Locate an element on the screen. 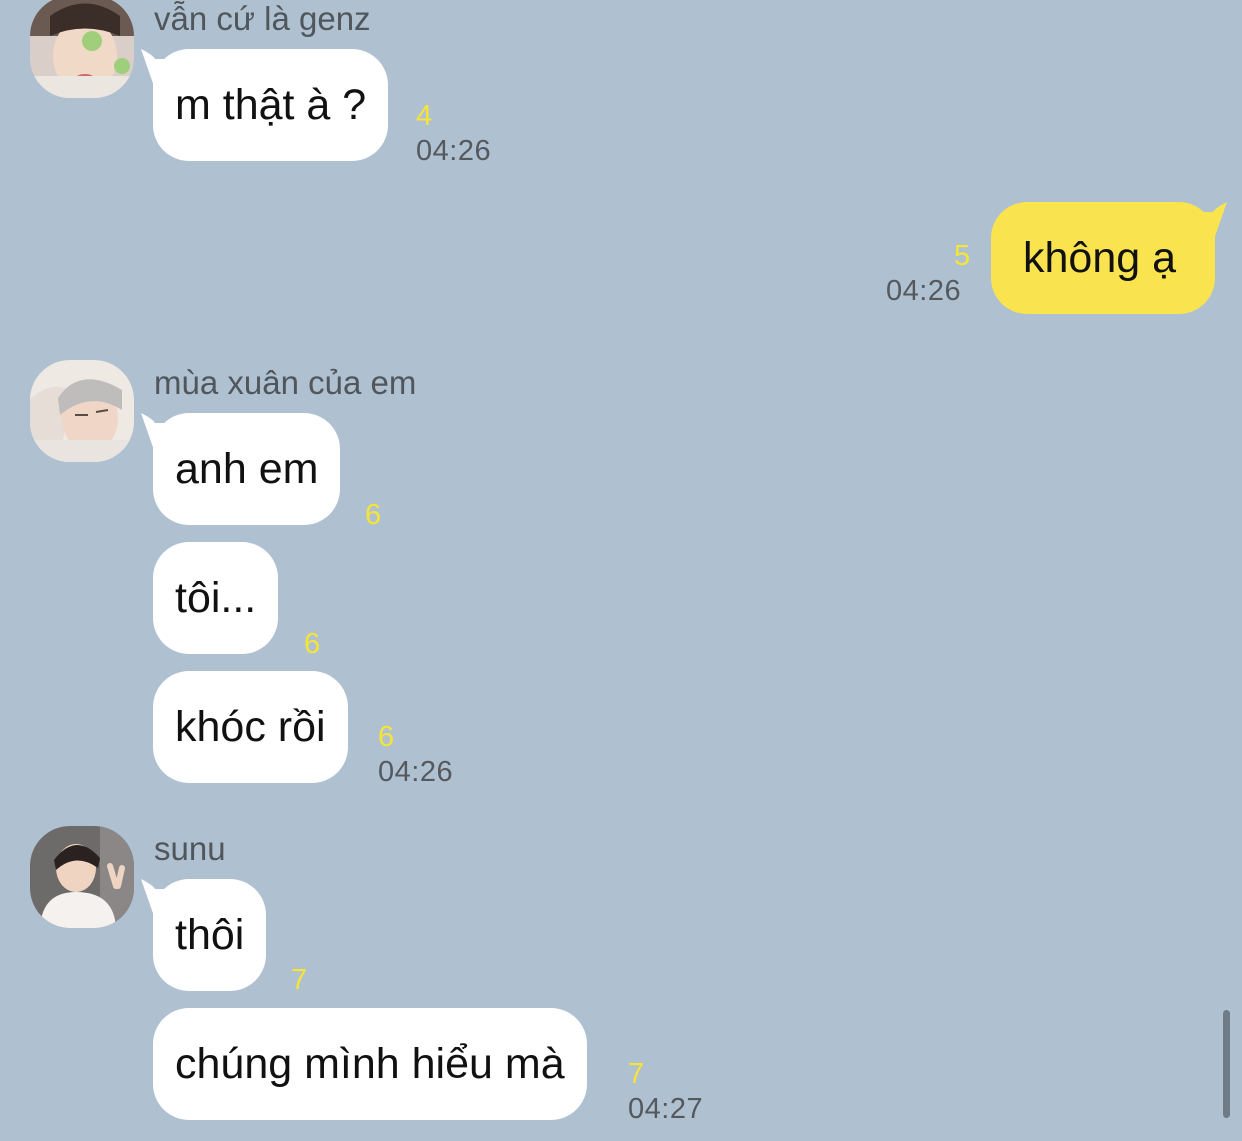 The height and width of the screenshot is (1141, 1242). message-text: không ạ is located at coordinates (1100, 257).